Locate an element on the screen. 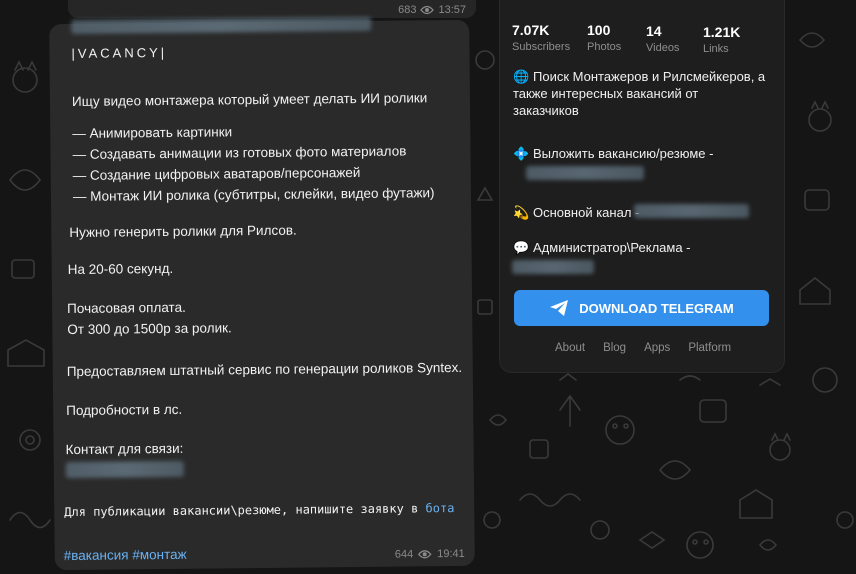  description-line: Поиск Монтажеров и Рилсмейкеров, а is located at coordinates (649, 76).